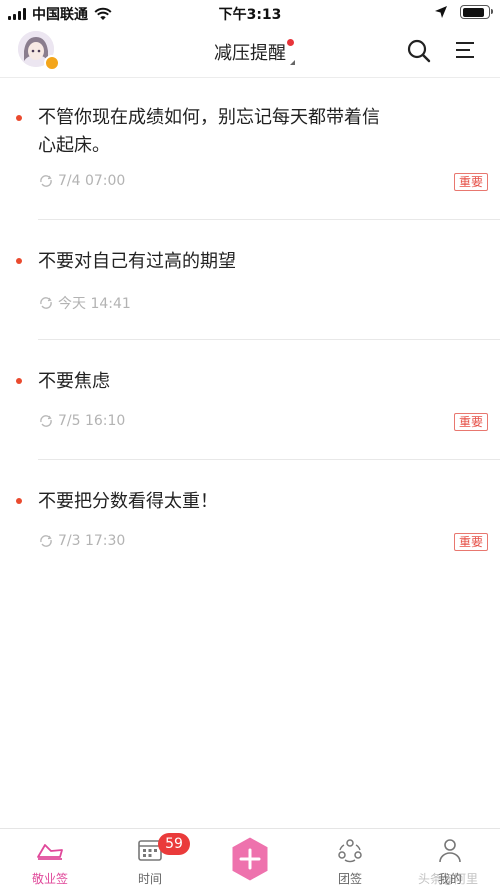  Describe the element at coordinates (149, 879) in the screenshot. I see `tab-label: 时间` at that location.